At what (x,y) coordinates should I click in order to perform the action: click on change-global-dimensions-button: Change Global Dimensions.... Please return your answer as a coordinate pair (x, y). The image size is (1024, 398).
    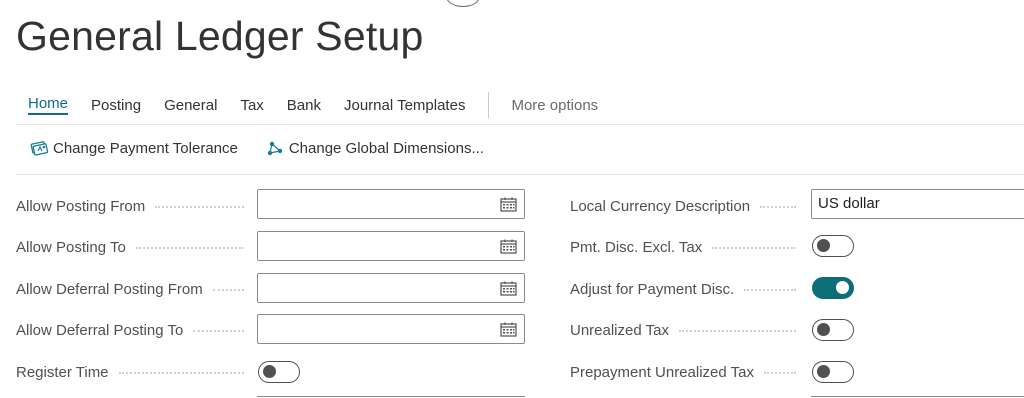
    Looking at the image, I should click on (375, 148).